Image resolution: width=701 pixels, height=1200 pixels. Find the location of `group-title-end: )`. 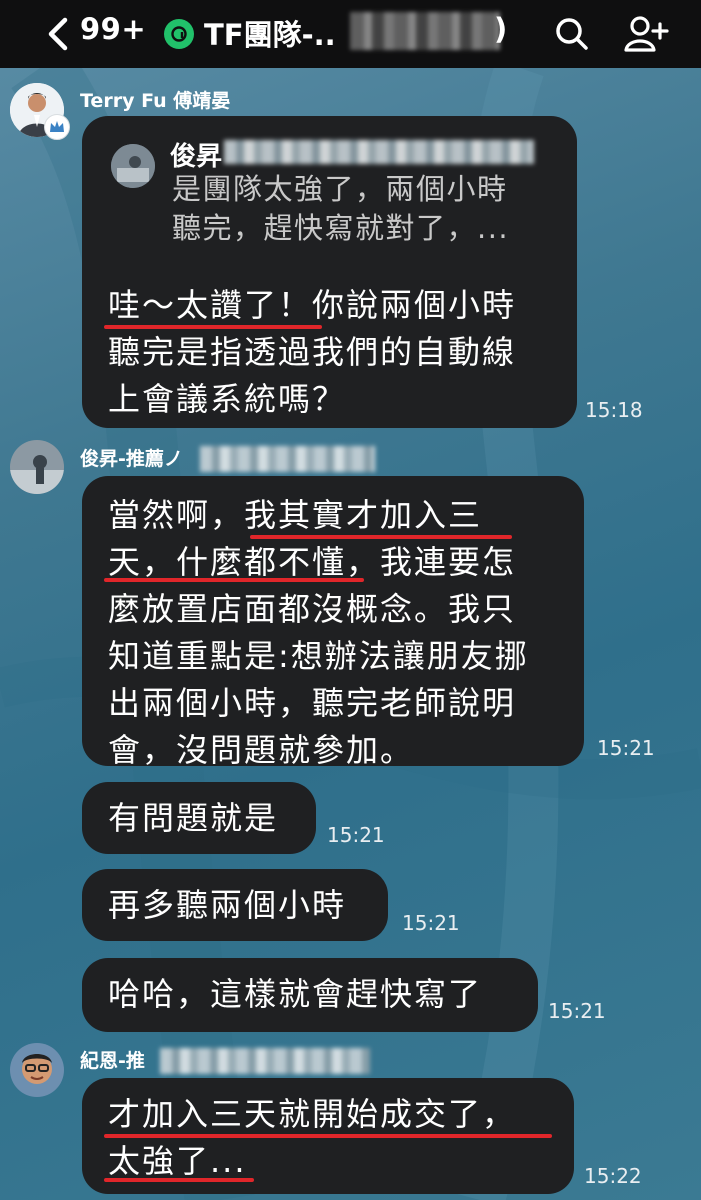

group-title-end: ) is located at coordinates (501, 29).